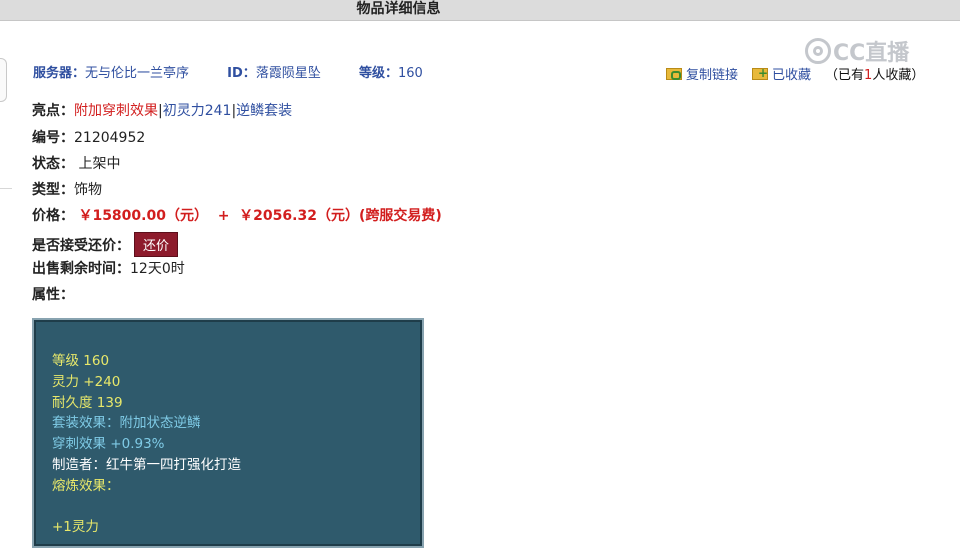 This screenshot has height=548, width=960. Describe the element at coordinates (126, 423) in the screenshot. I see `attr-set-effect: 套装效果：附加状态逆鳞` at that location.